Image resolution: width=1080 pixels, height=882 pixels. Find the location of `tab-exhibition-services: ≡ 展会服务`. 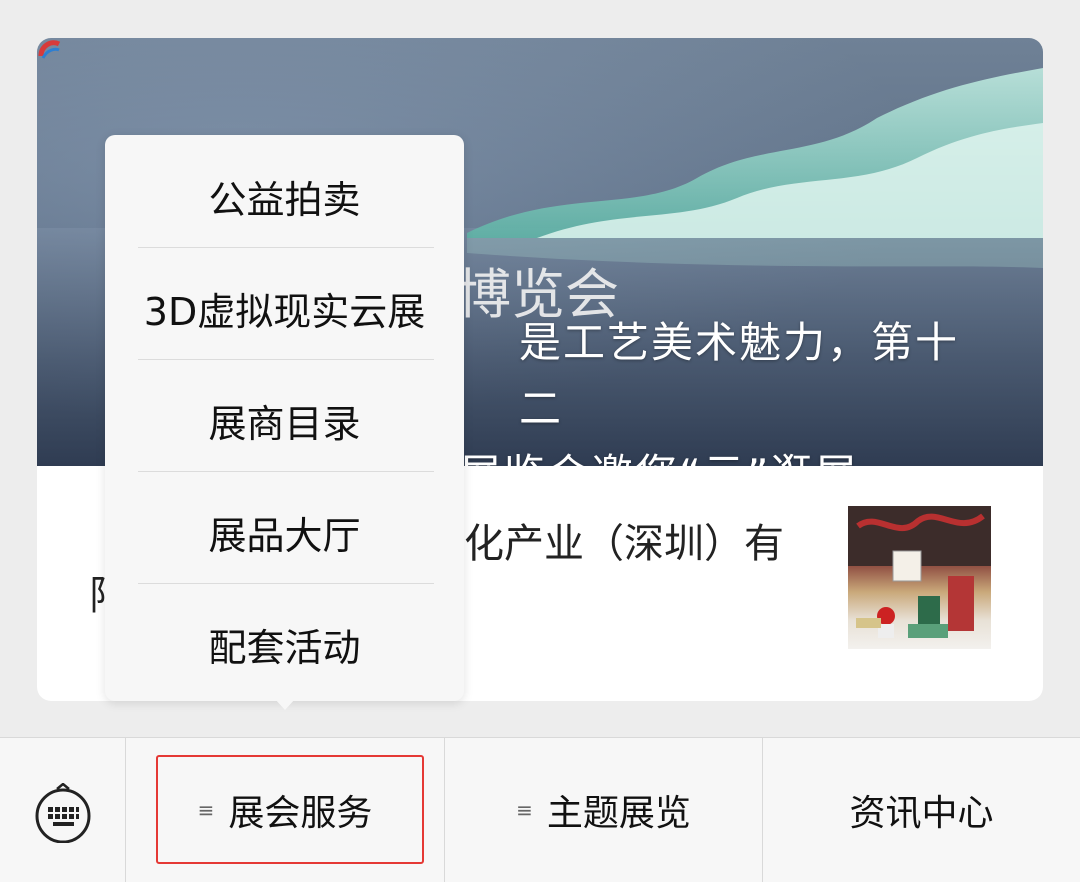

tab-exhibition-services: ≡ 展会服务 is located at coordinates (285, 810).